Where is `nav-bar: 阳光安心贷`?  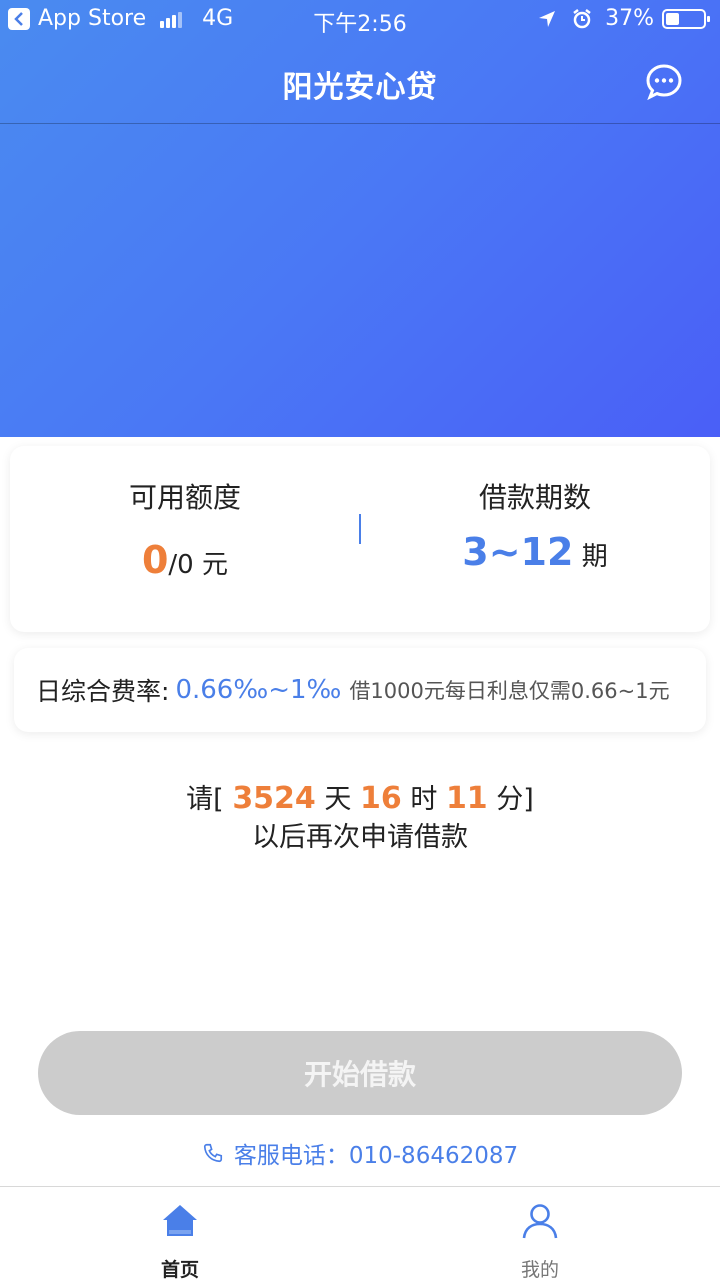
nav-bar: 阳光安心贷 is located at coordinates (360, 82).